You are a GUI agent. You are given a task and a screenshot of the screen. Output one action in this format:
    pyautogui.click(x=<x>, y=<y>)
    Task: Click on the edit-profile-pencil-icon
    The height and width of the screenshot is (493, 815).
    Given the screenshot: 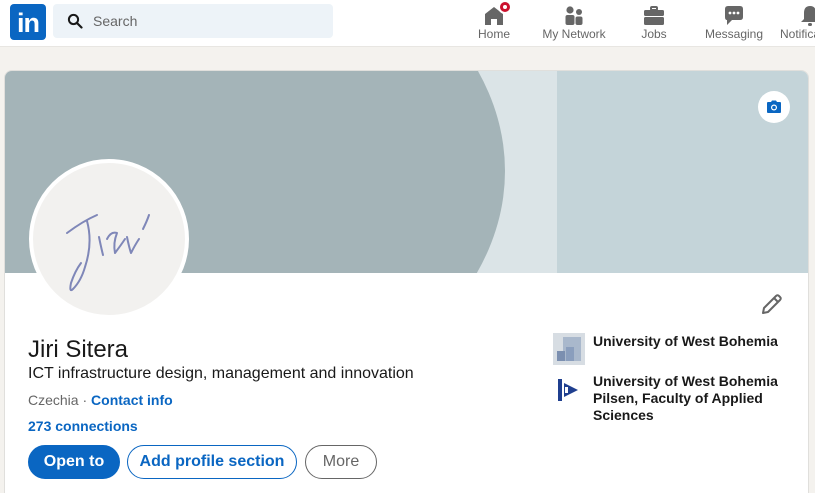 What is the action you would take?
    pyautogui.click(x=771, y=305)
    